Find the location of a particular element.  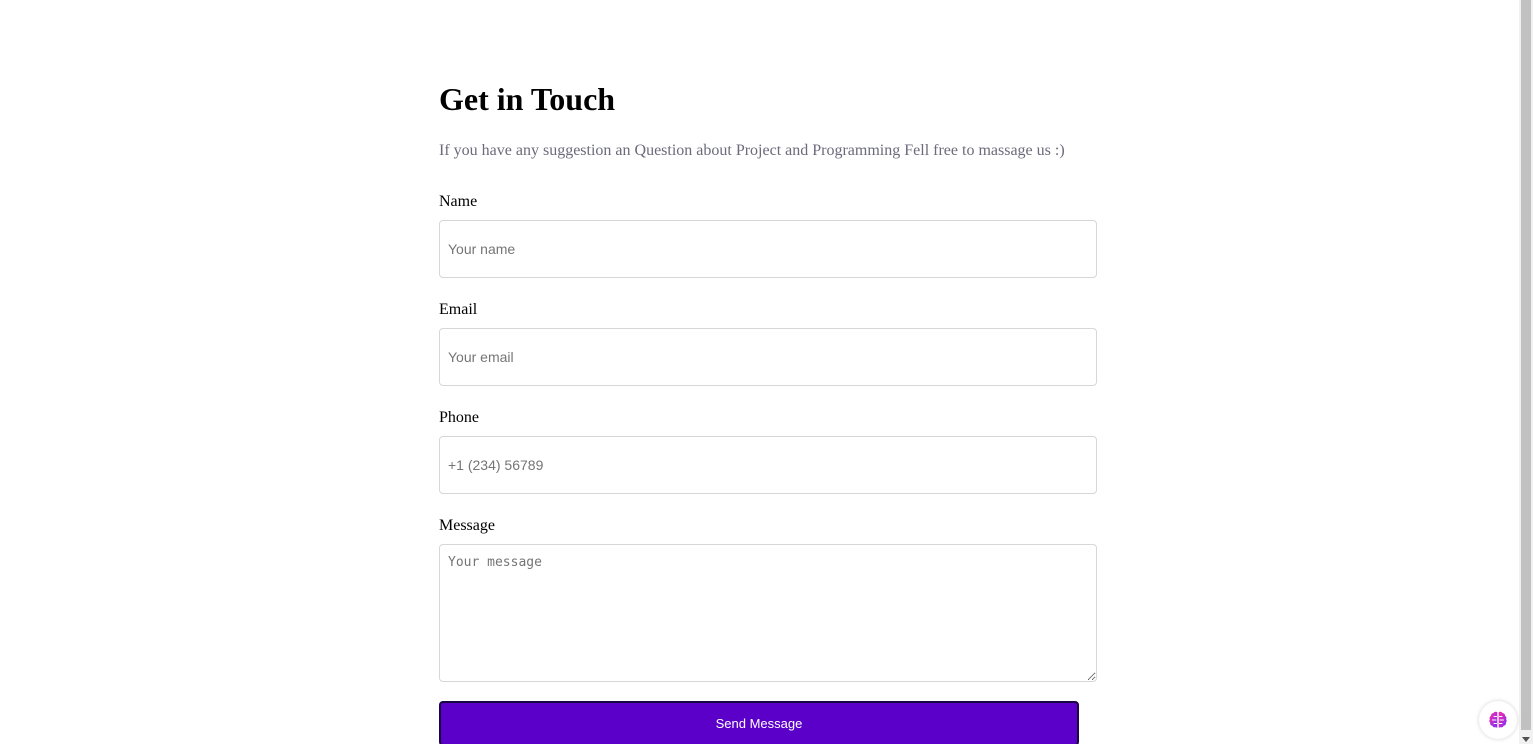

brain-widget-button is located at coordinates (1498, 720).